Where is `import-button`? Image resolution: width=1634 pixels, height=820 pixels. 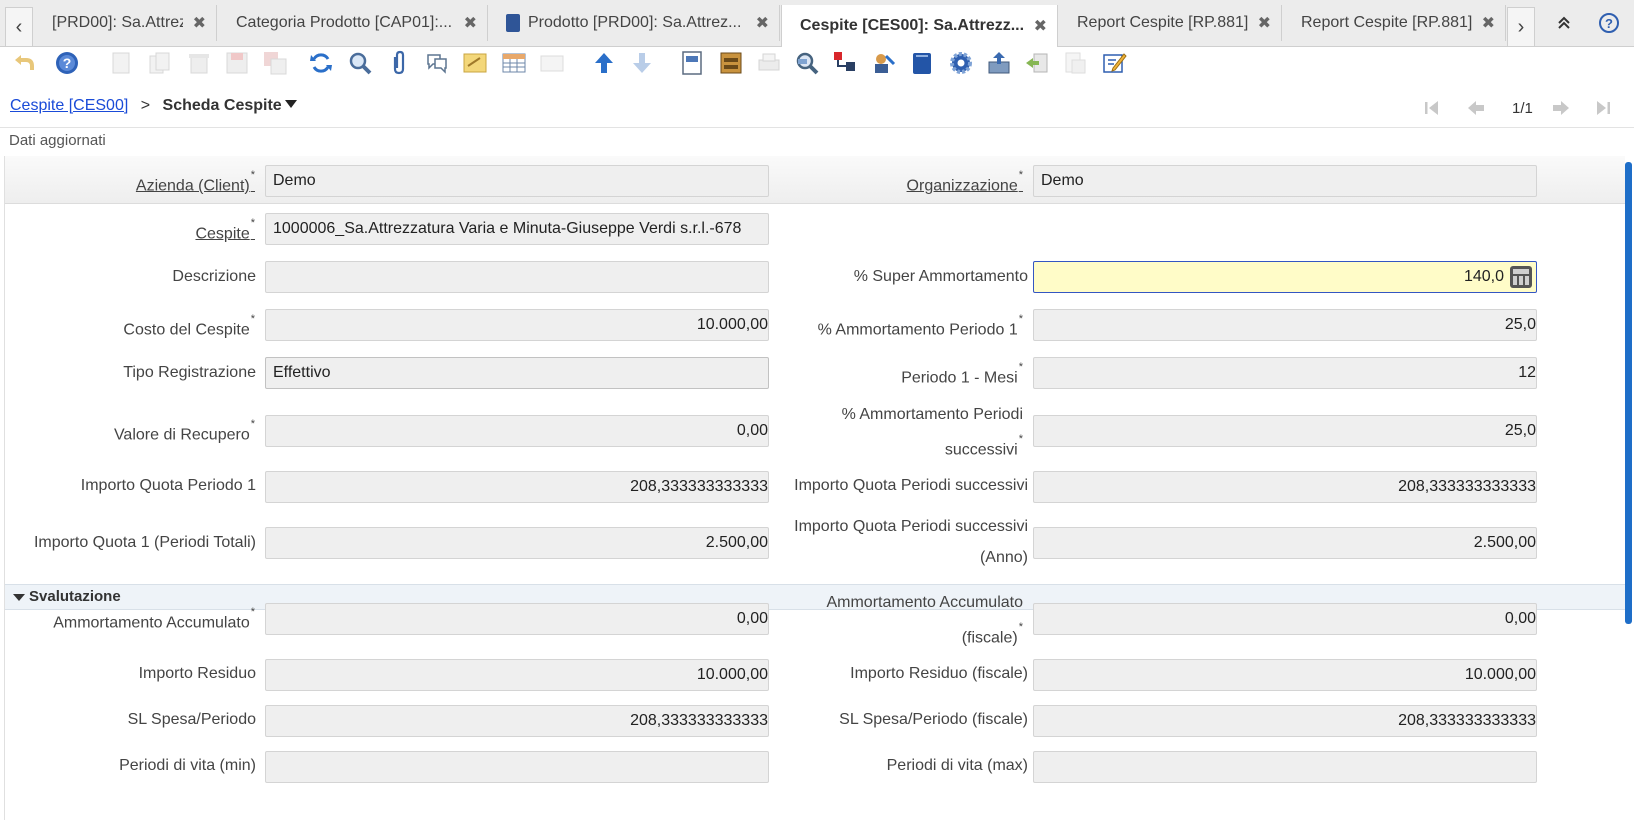 import-button is located at coordinates (1037, 63).